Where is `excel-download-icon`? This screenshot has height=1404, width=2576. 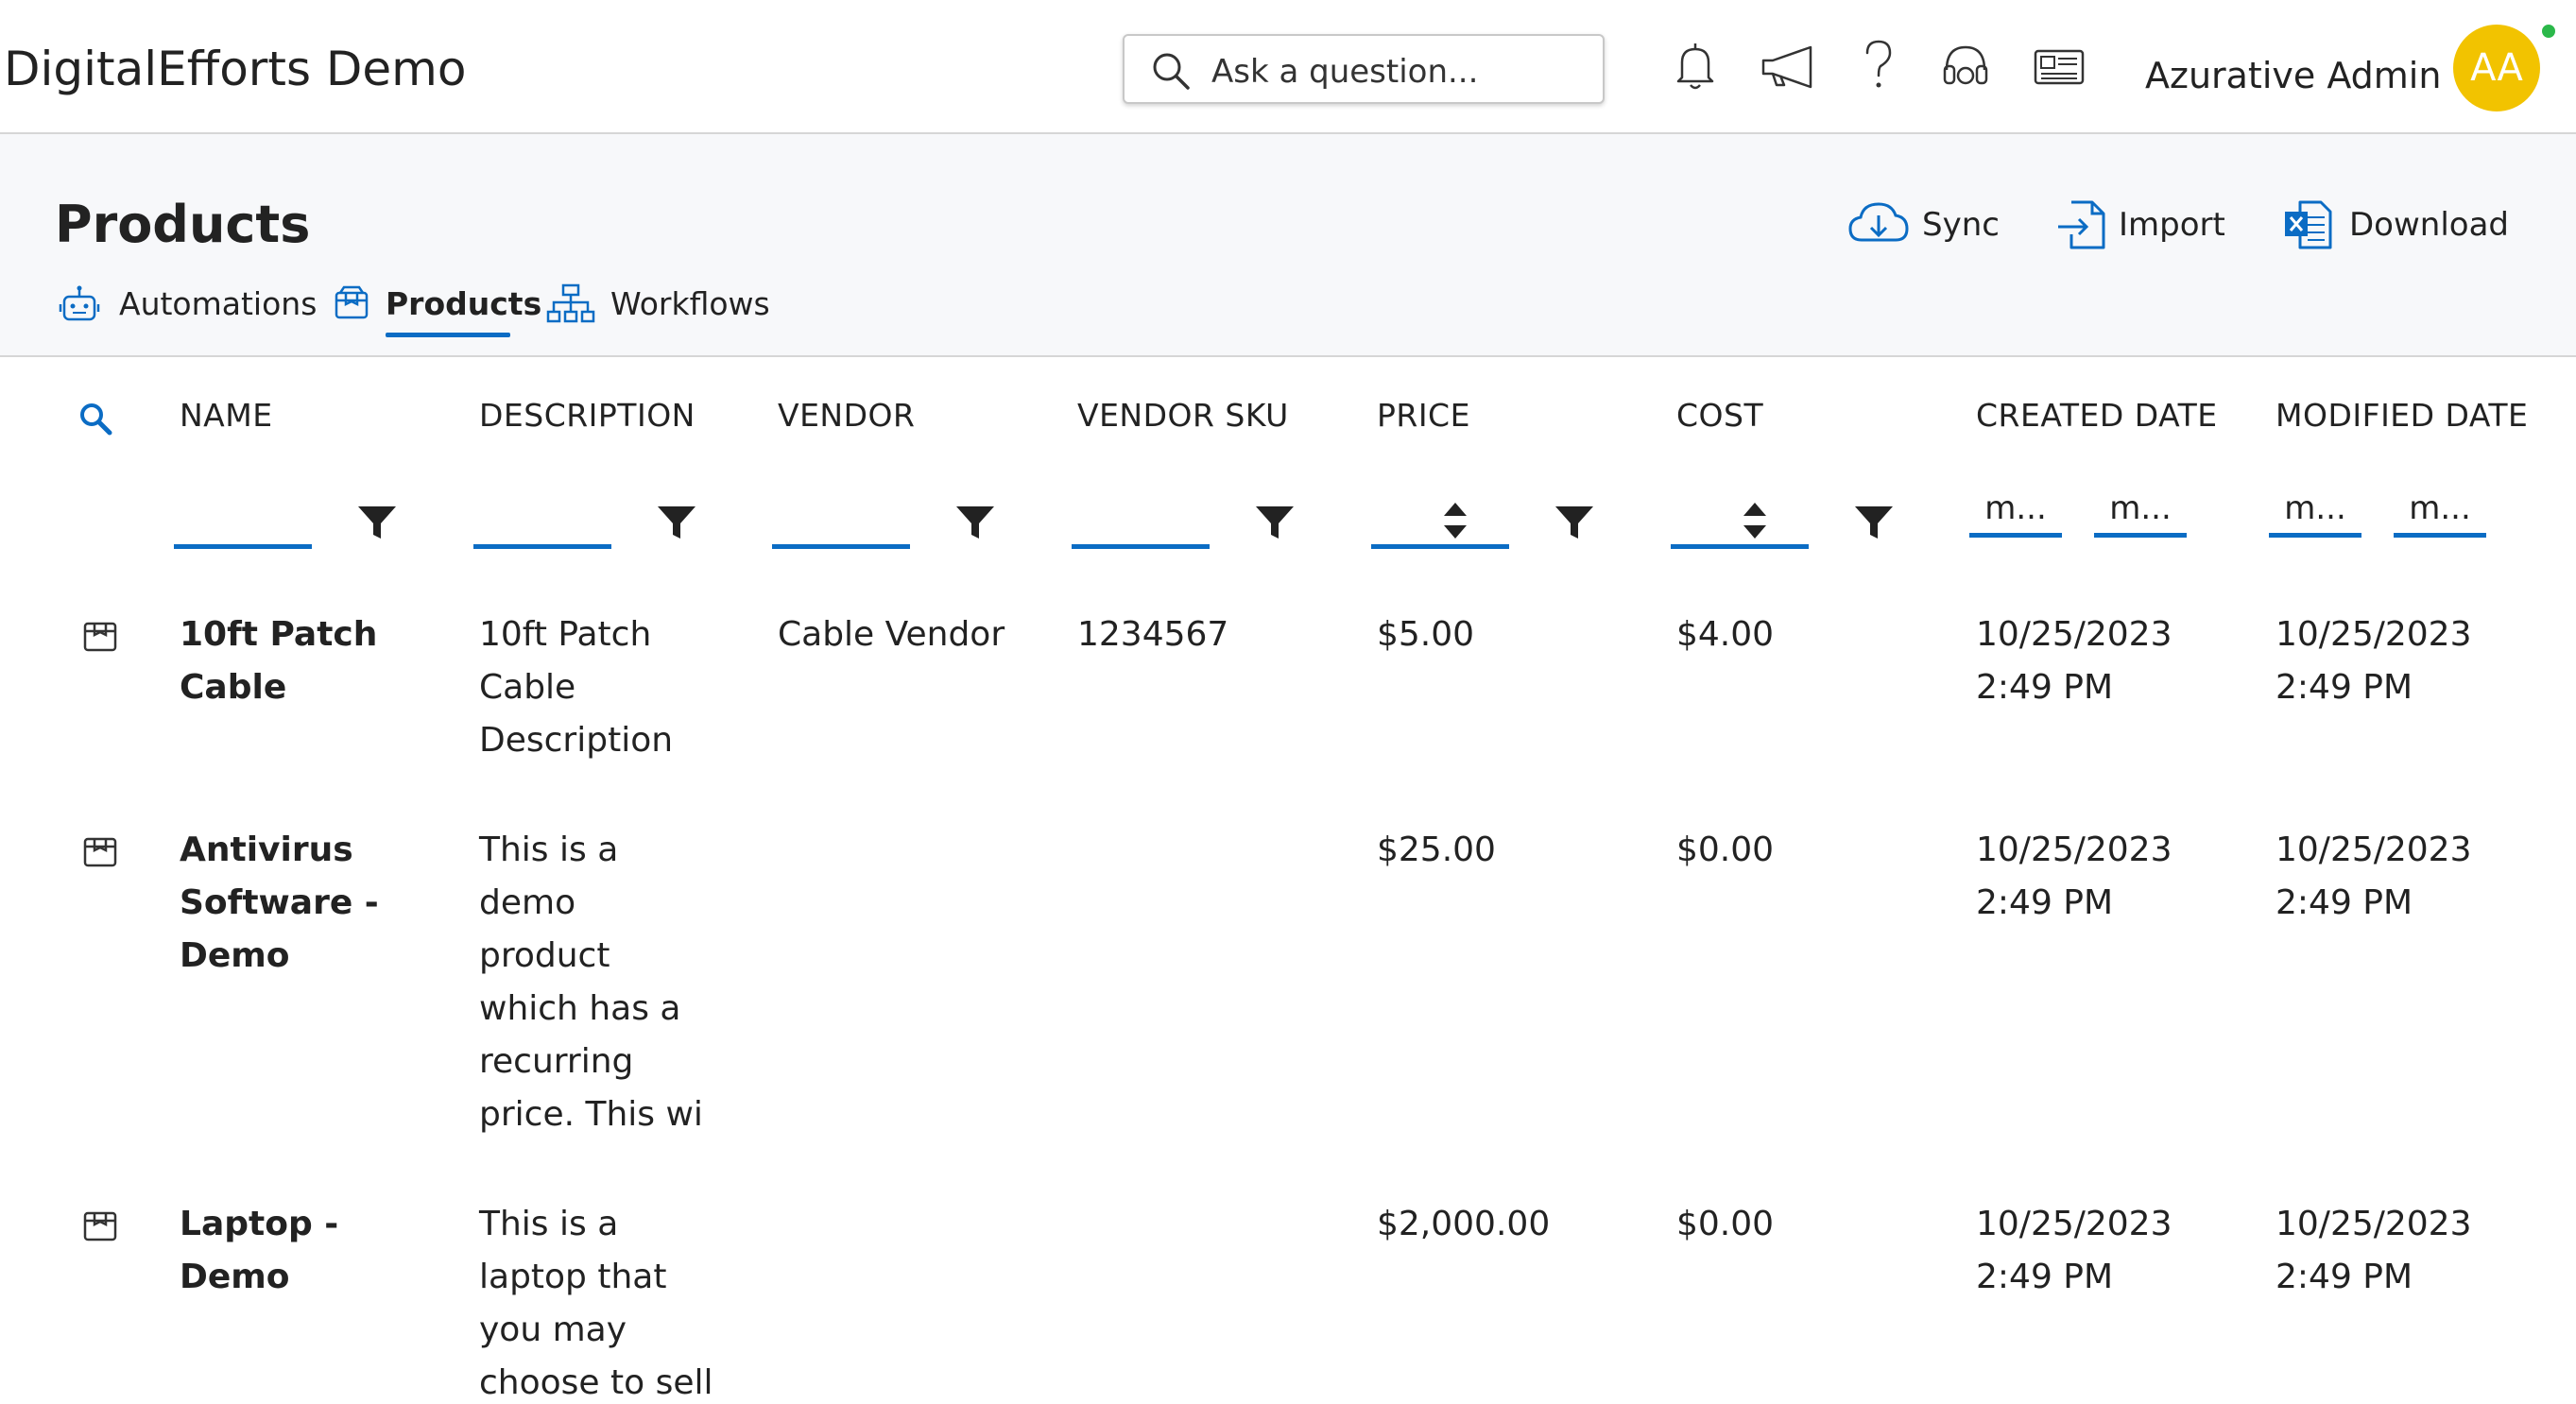 excel-download-icon is located at coordinates (2308, 224).